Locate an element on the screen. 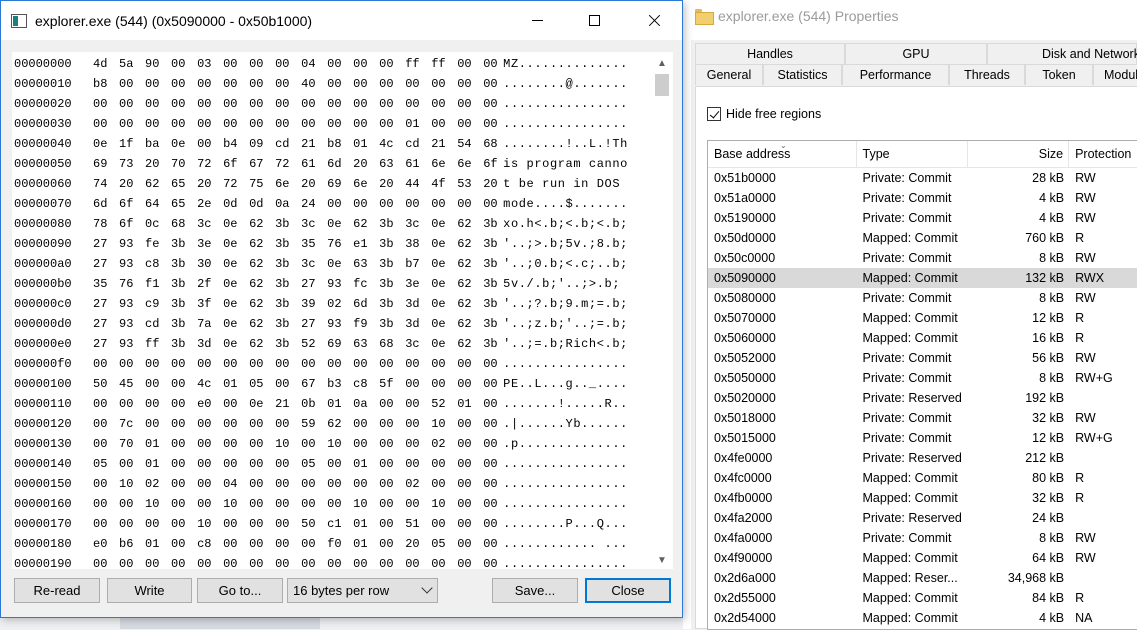  hex-byte: 0b is located at coordinates (309, 404).